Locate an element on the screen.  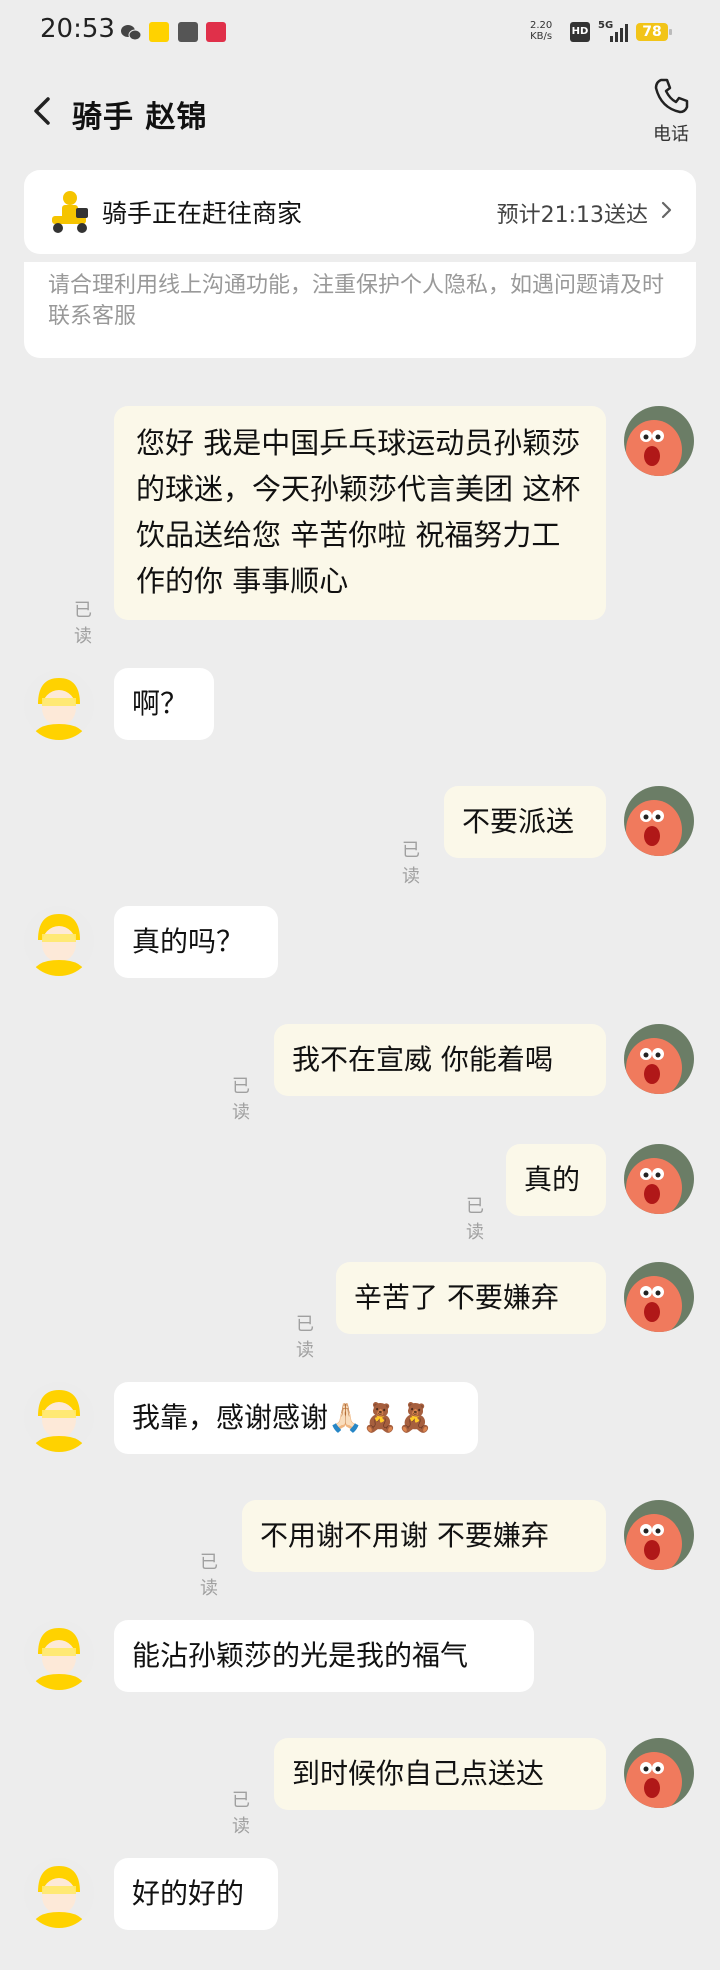
privacy-notice: 请合理利用线上沟通功能，注重保护个人隐私，如遇问题请及时联系客服 is located at coordinates (360, 310).